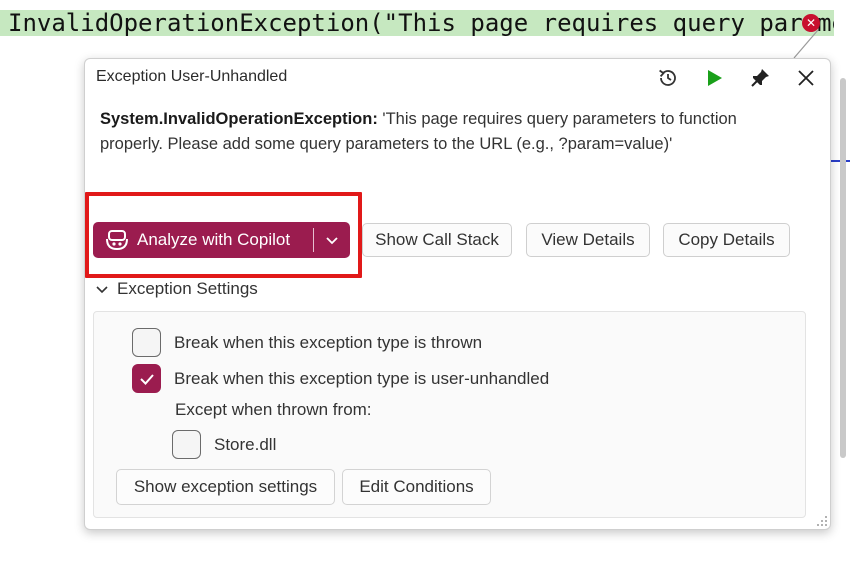 The image size is (850, 565). Describe the element at coordinates (192, 76) in the screenshot. I see `popup-title: Exception User-Unhandled` at that location.